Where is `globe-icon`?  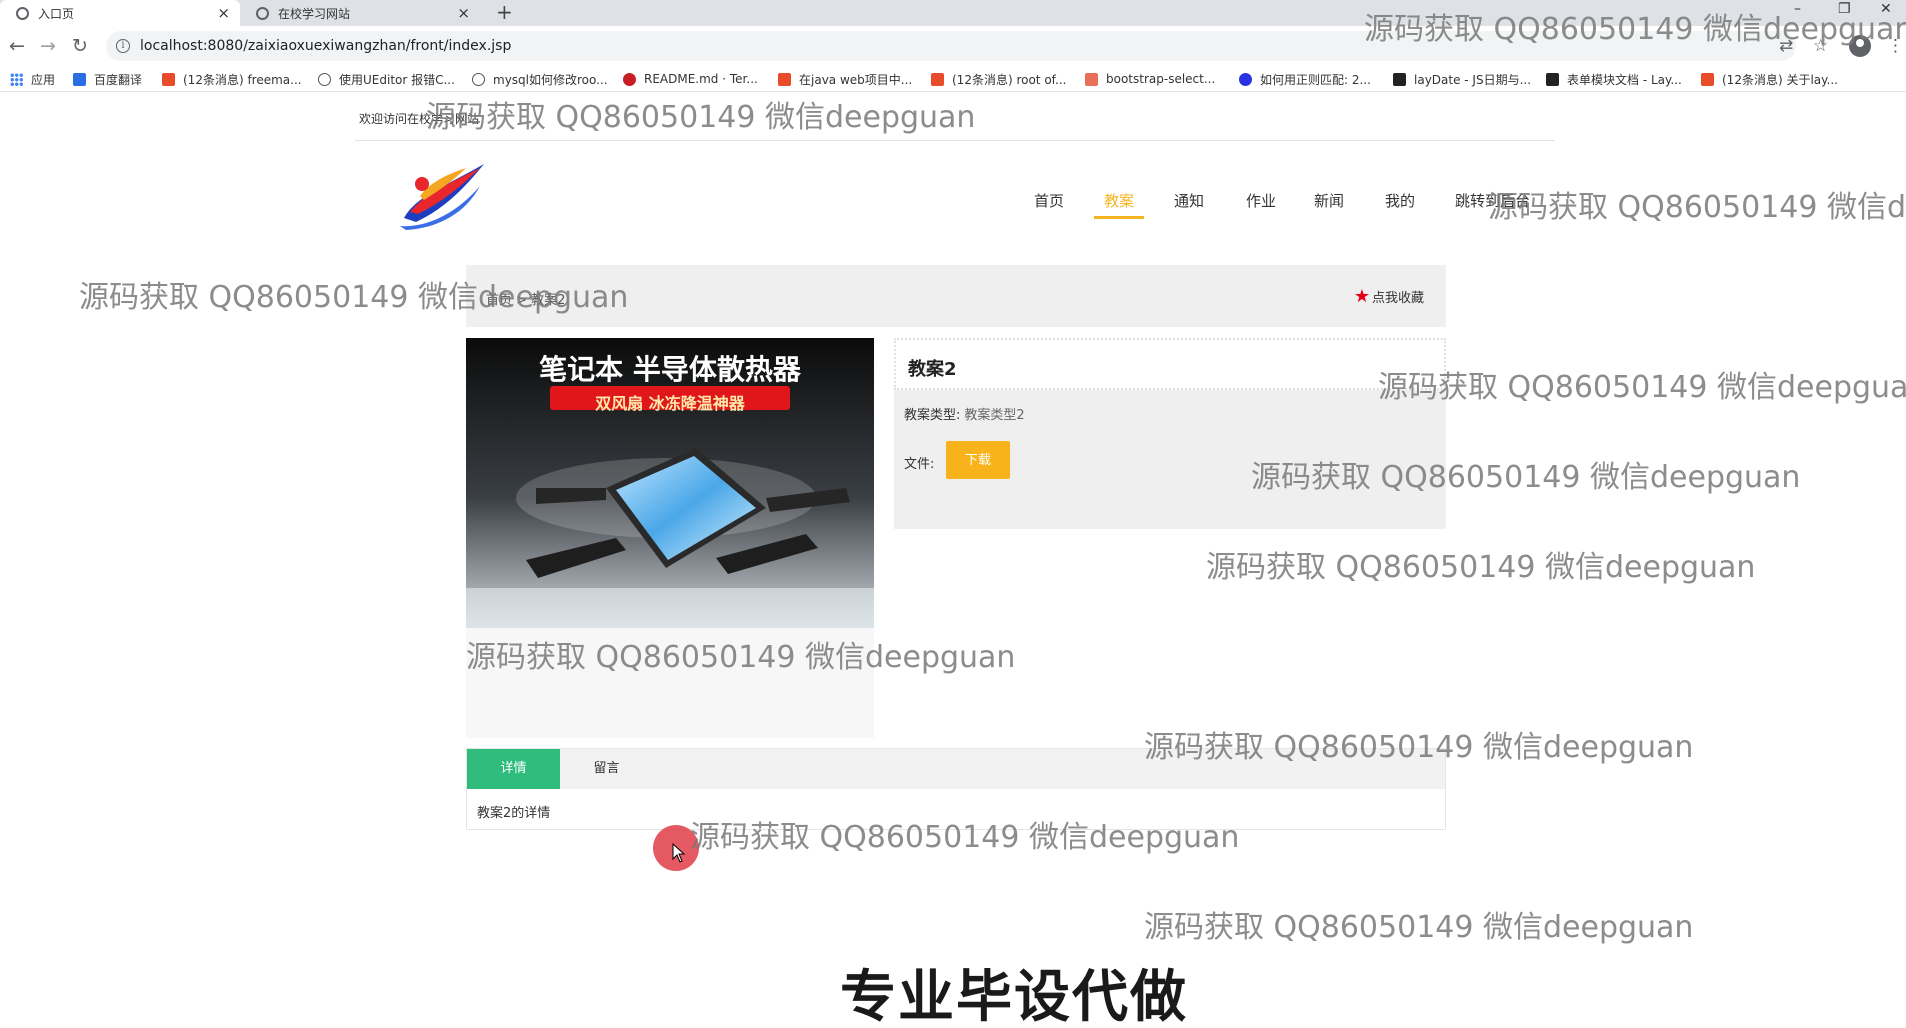
globe-icon is located at coordinates (22, 13).